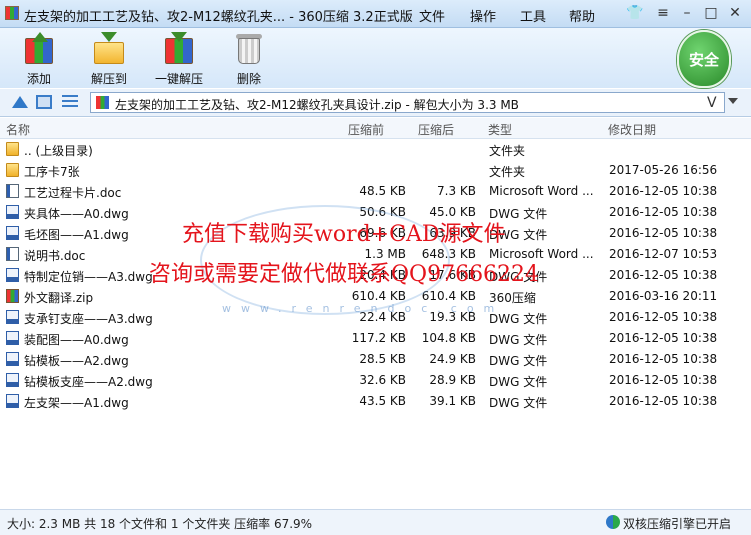  I want to click on delete-button: 删除, so click(249, 58).